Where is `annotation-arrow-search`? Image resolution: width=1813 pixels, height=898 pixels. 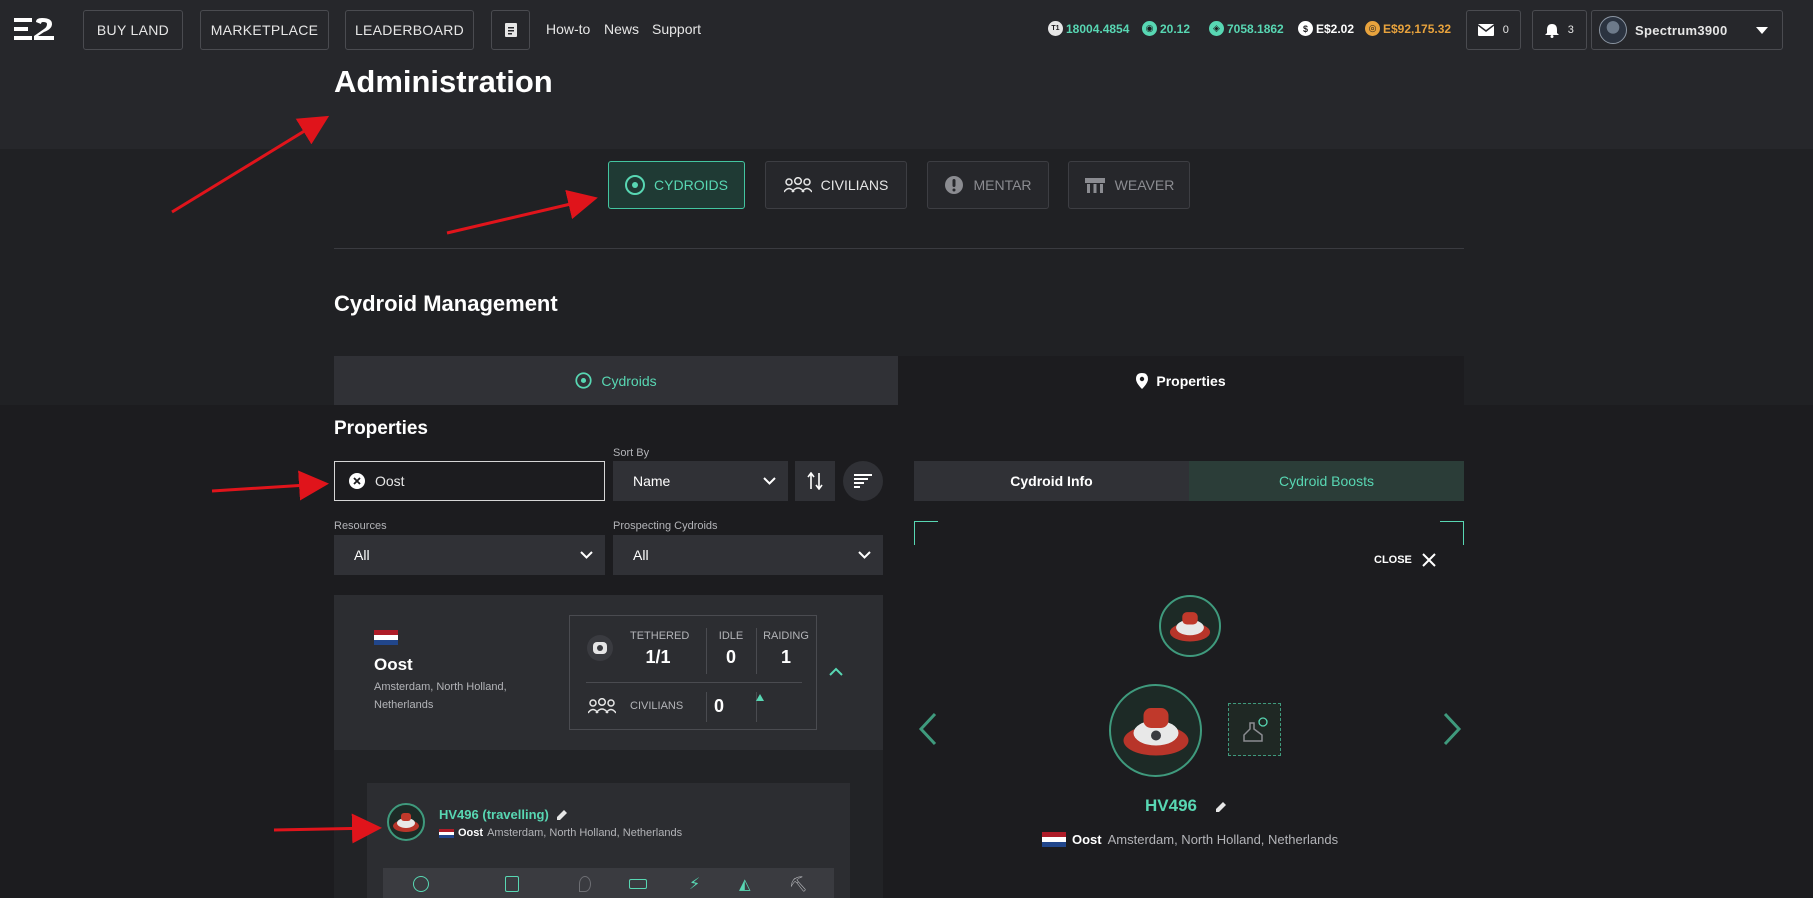 annotation-arrow-search is located at coordinates (270, 485).